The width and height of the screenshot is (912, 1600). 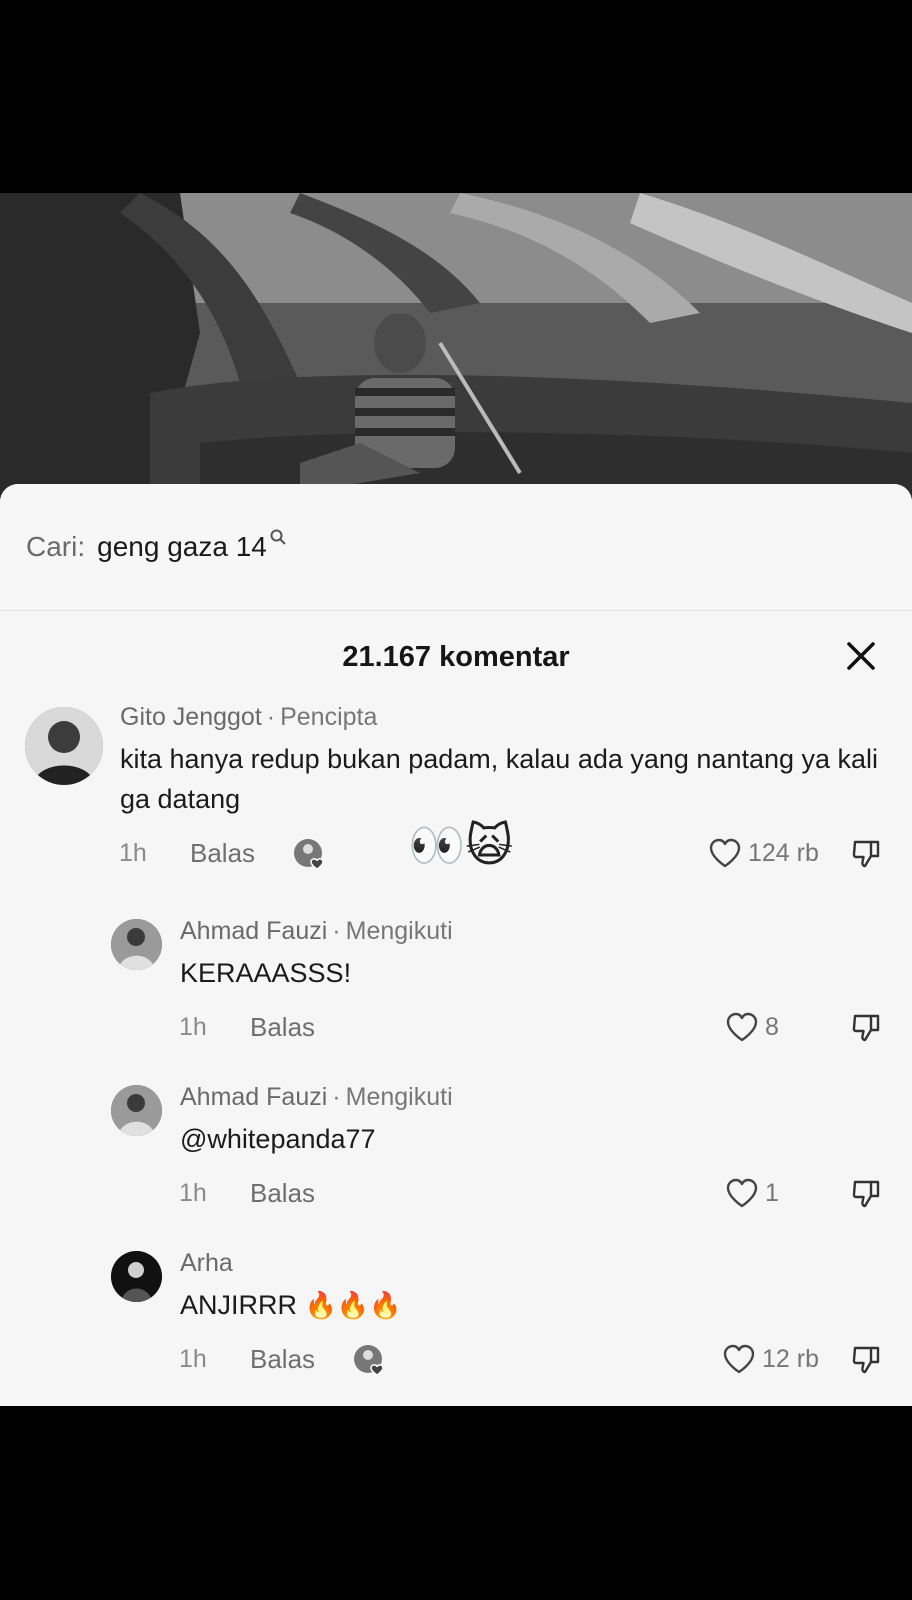 I want to click on like-count: 12 rb, so click(x=790, y=1358).